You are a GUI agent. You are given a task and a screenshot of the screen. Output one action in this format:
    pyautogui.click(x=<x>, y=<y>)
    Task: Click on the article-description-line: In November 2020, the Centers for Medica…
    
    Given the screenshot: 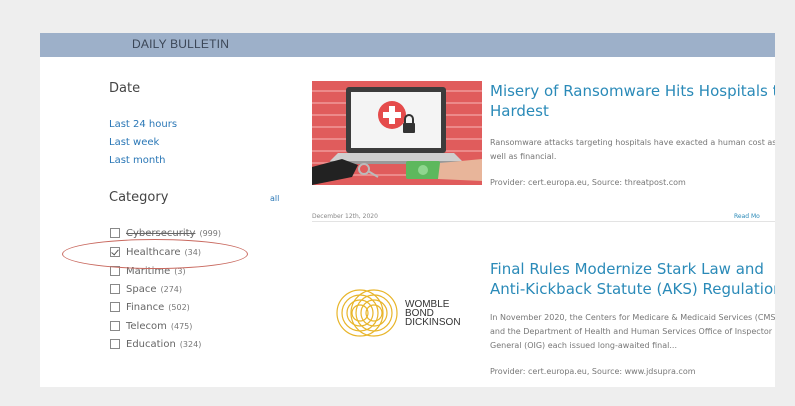 What is the action you would take?
    pyautogui.click(x=632, y=317)
    